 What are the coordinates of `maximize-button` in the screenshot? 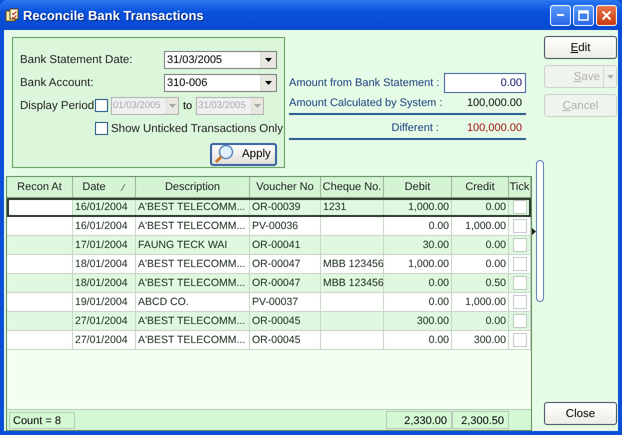 It's located at (583, 15).